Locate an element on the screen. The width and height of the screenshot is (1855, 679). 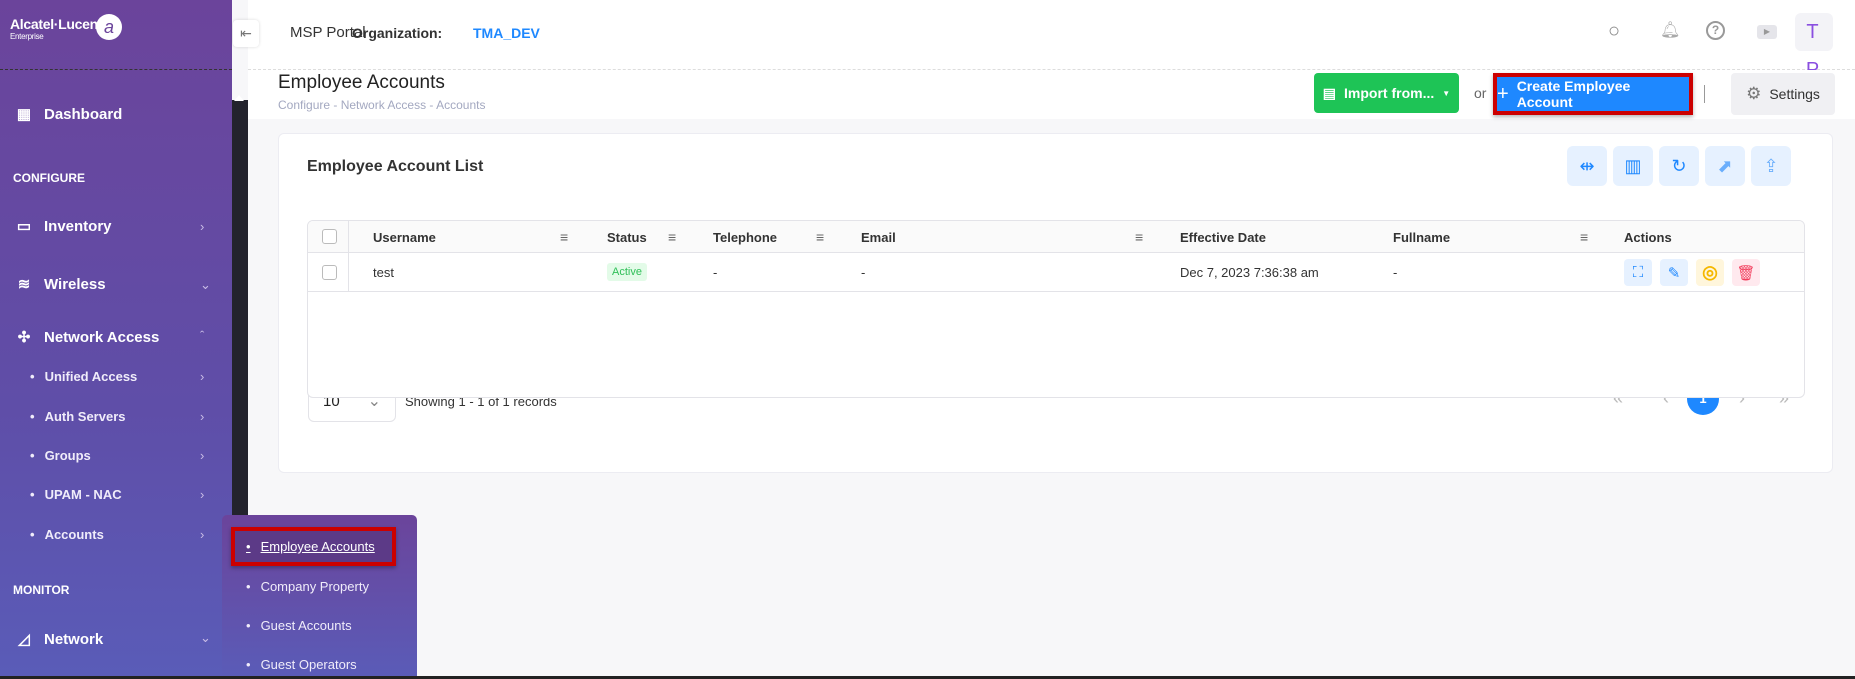
view-icon: ⛶ is located at coordinates (1638, 272).